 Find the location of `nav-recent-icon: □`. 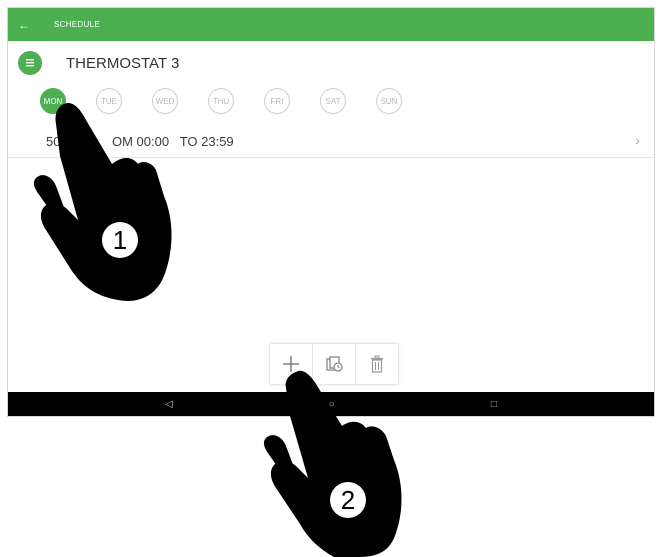

nav-recent-icon: □ is located at coordinates (494, 404).